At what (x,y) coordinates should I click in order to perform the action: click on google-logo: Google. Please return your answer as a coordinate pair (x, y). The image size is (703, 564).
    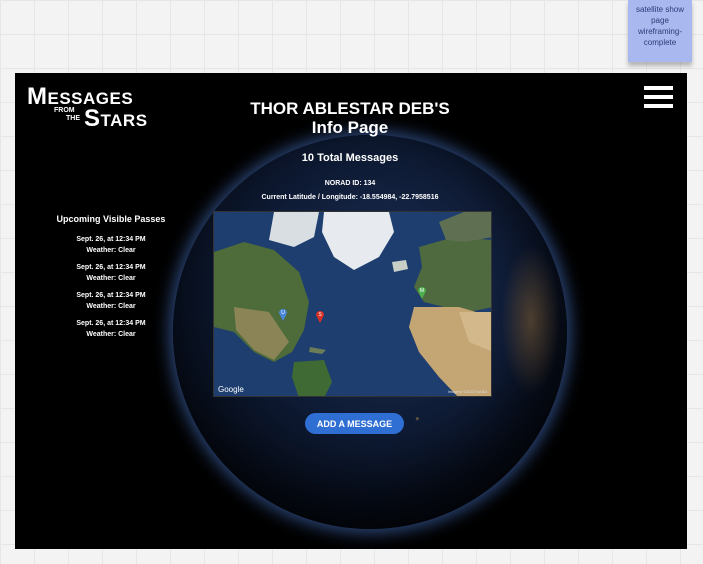
    Looking at the image, I should click on (231, 389).